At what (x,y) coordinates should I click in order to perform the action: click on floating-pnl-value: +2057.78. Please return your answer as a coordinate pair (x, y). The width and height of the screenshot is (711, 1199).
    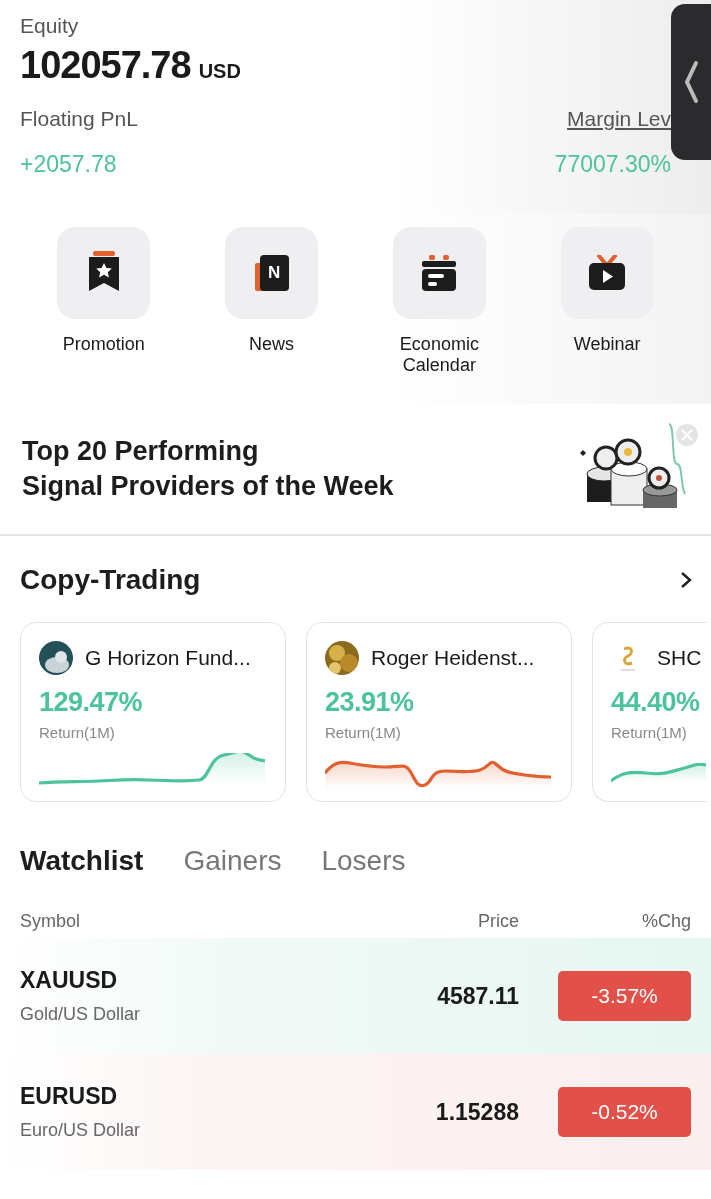
    Looking at the image, I should click on (69, 164).